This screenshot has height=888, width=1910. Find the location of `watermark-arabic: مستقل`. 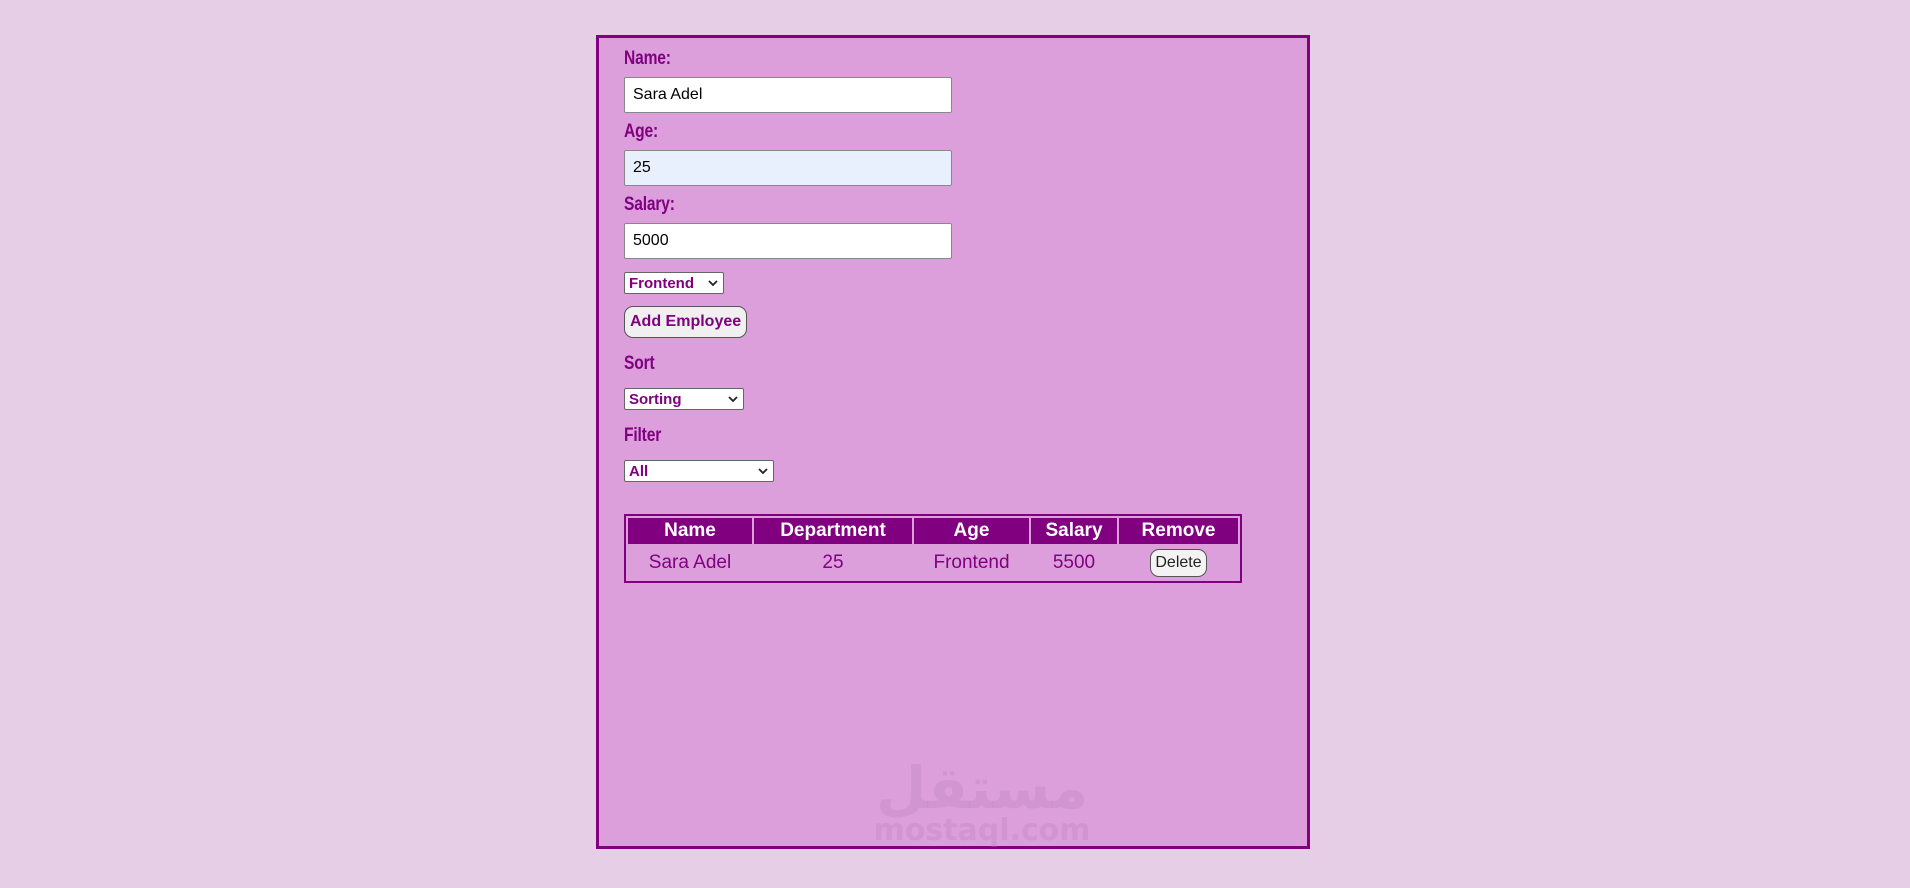

watermark-arabic: مستقل is located at coordinates (982, 788).